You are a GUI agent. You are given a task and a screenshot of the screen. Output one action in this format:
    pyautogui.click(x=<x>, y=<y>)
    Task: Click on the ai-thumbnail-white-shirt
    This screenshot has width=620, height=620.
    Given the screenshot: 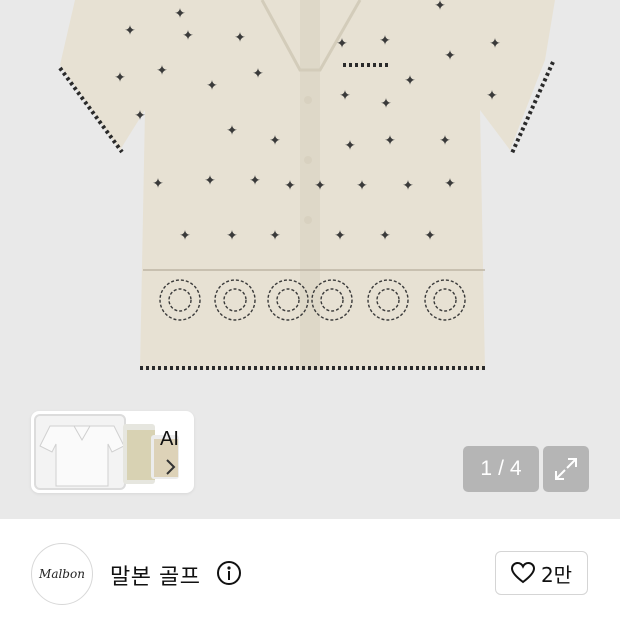 What is the action you would take?
    pyautogui.click(x=80, y=452)
    